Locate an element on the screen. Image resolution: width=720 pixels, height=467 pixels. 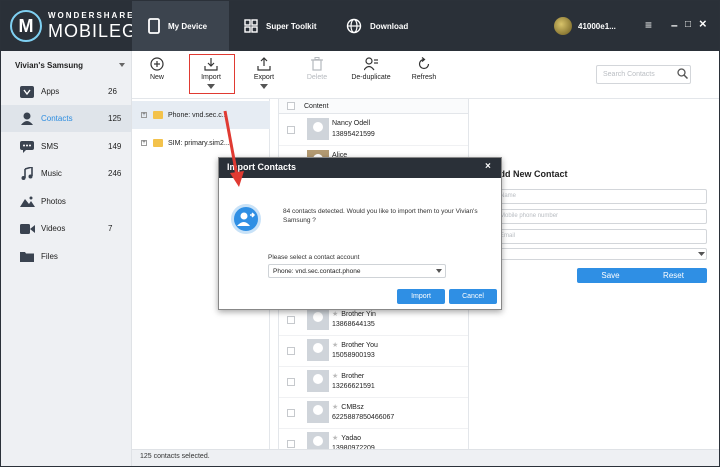
device-name: Vivian's Samsung is located at coordinates (49, 65).